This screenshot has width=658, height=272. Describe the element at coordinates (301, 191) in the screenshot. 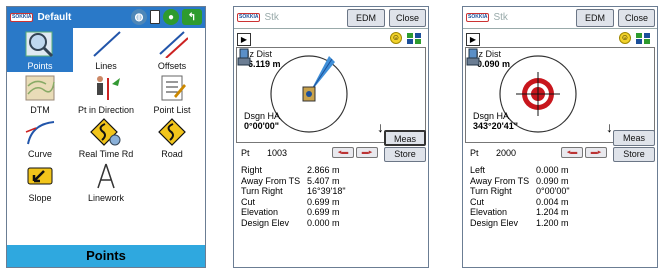

I see `result-row: Turn Right 16°39'18"` at that location.